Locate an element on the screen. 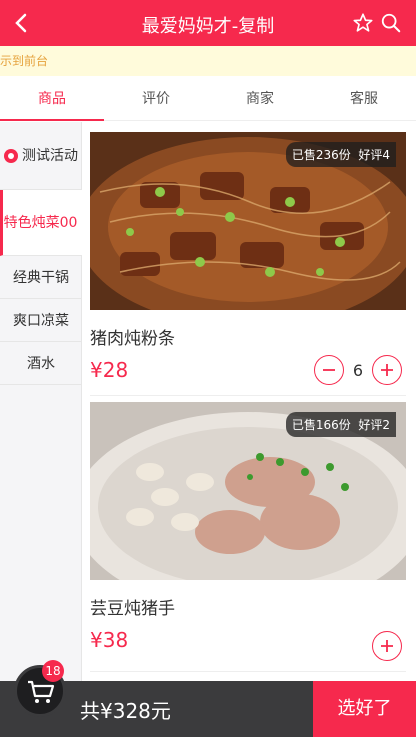 This screenshot has width=416, height=737. sales-badge: 已售166份 好评2 is located at coordinates (340, 424).